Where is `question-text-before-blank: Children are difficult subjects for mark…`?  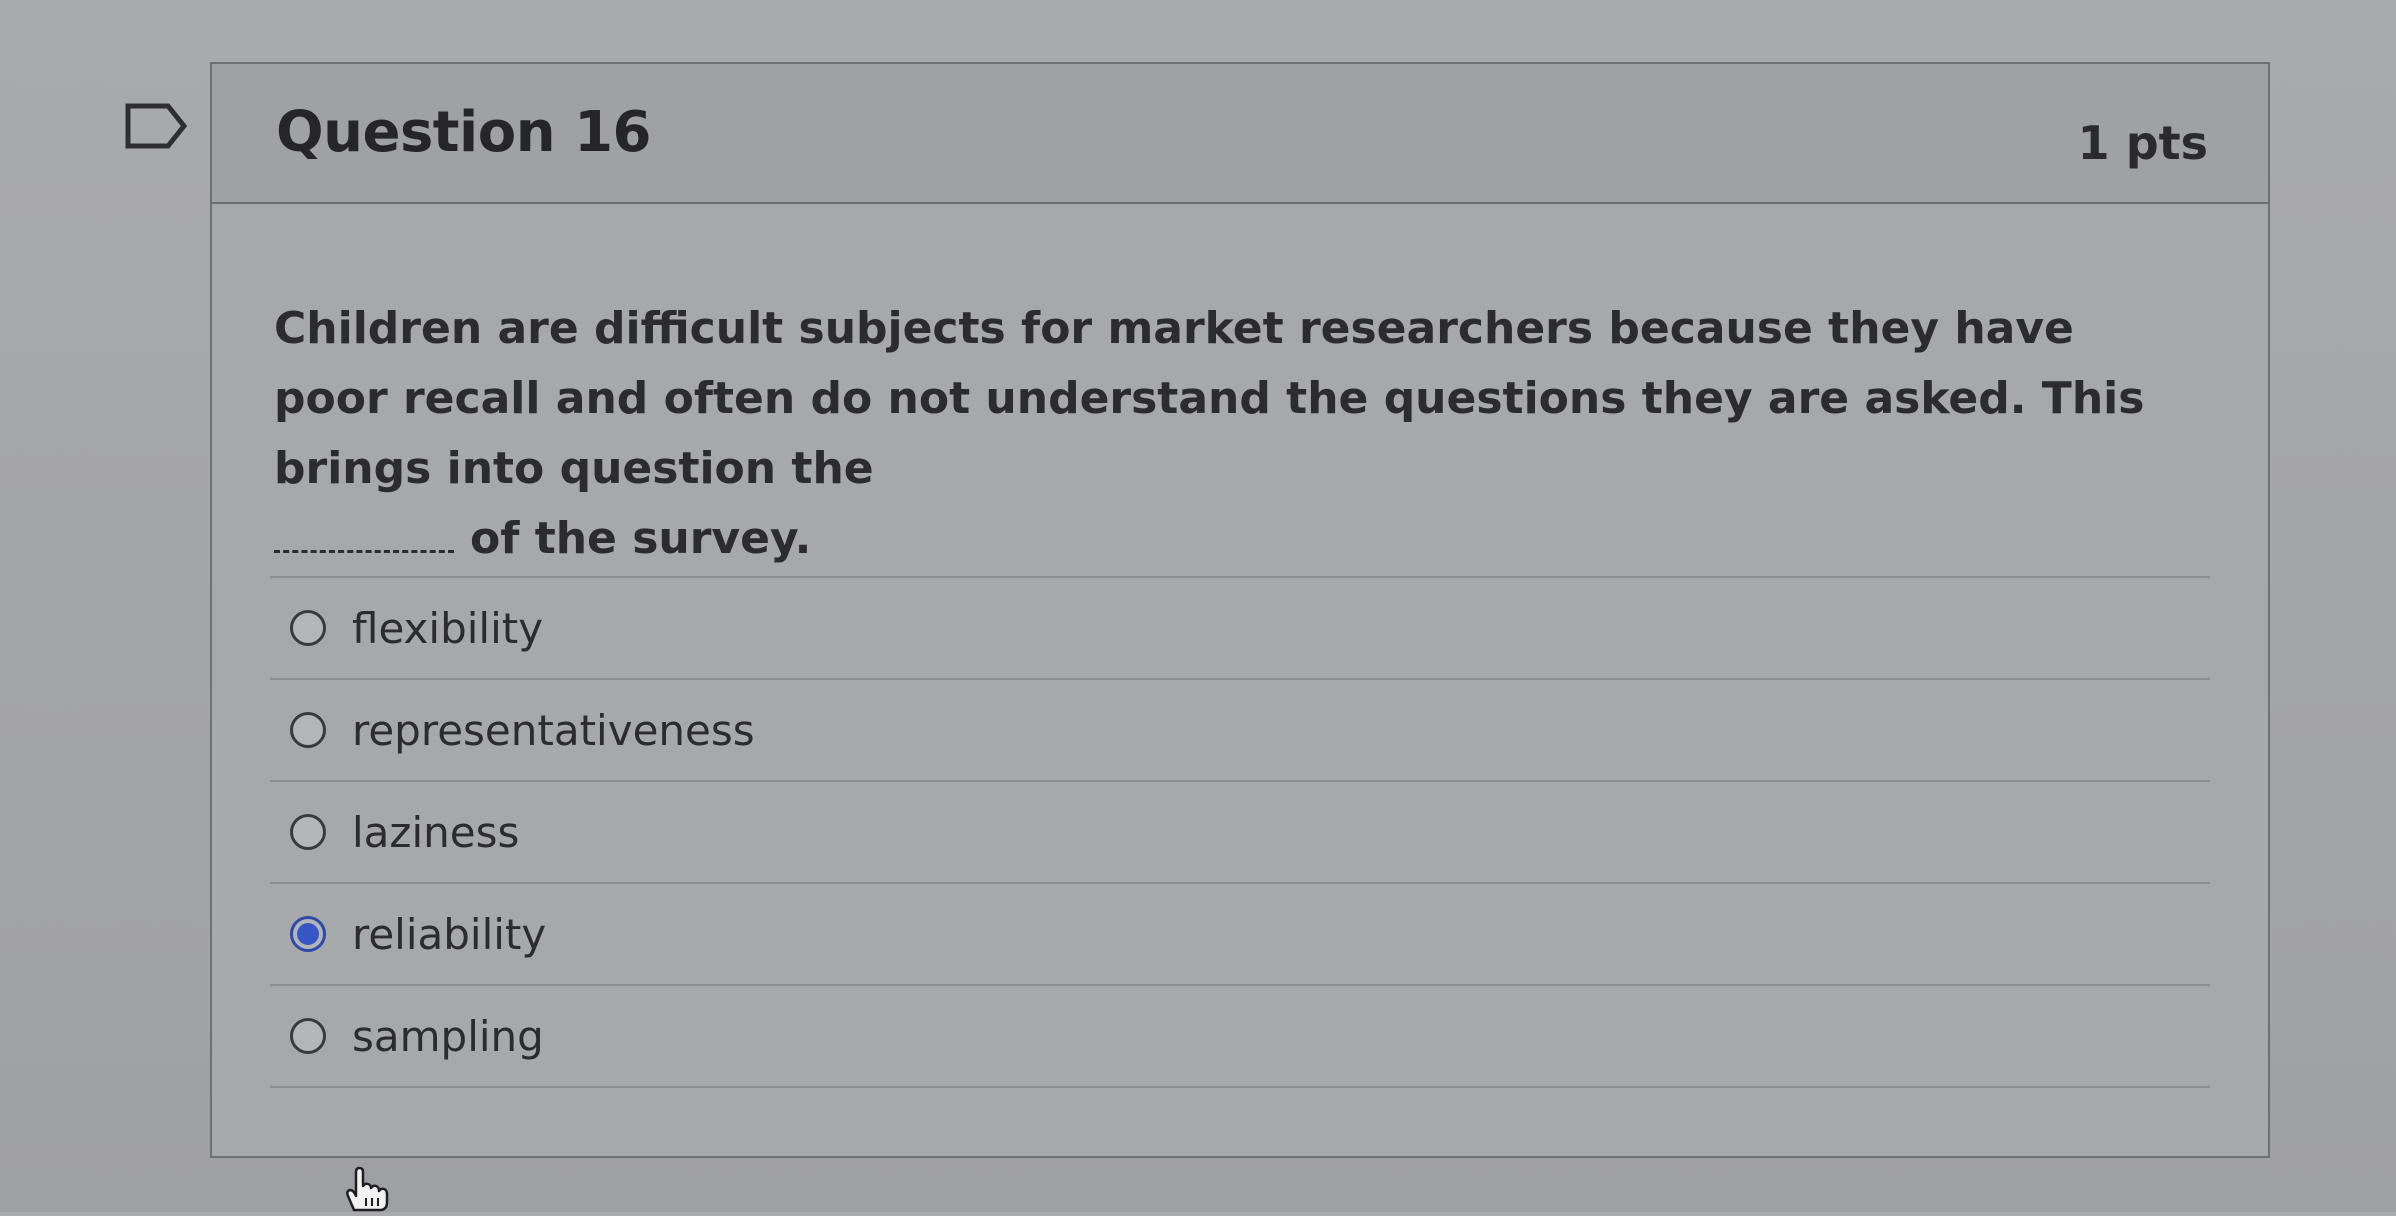
question-text-before-blank: Children are difficult subjects for mark… is located at coordinates (1209, 398).